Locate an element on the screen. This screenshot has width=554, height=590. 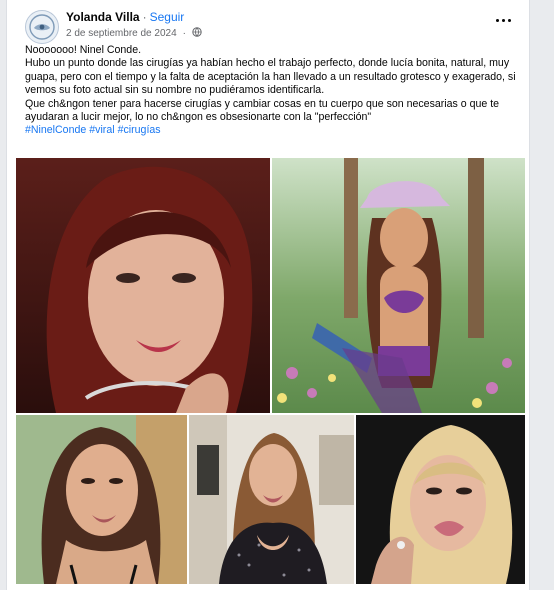
more-options-icon is located at coordinates (503, 20).